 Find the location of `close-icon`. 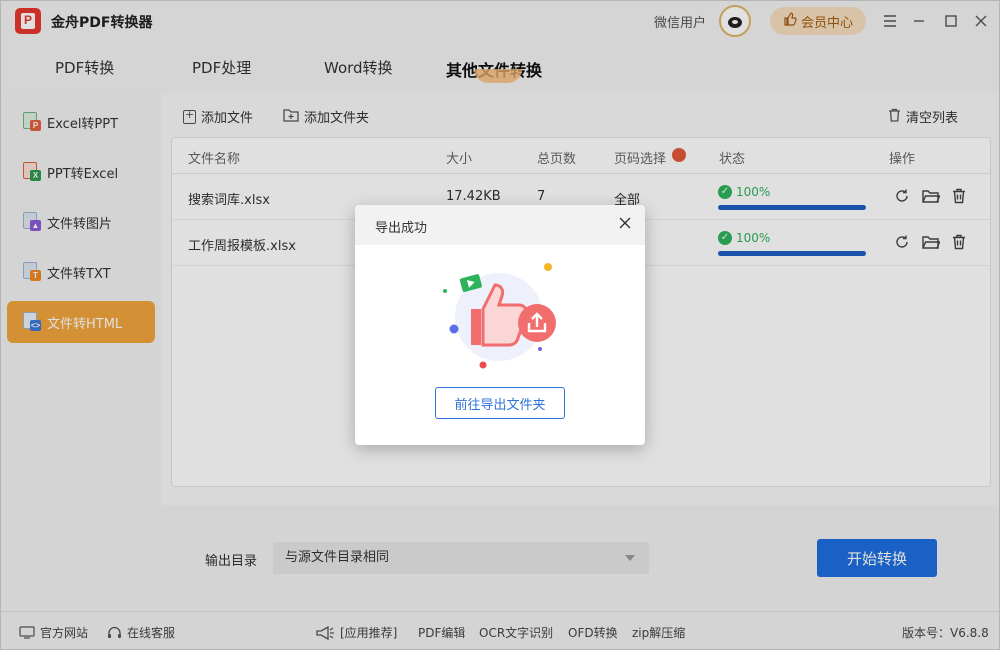

close-icon is located at coordinates (625, 223).